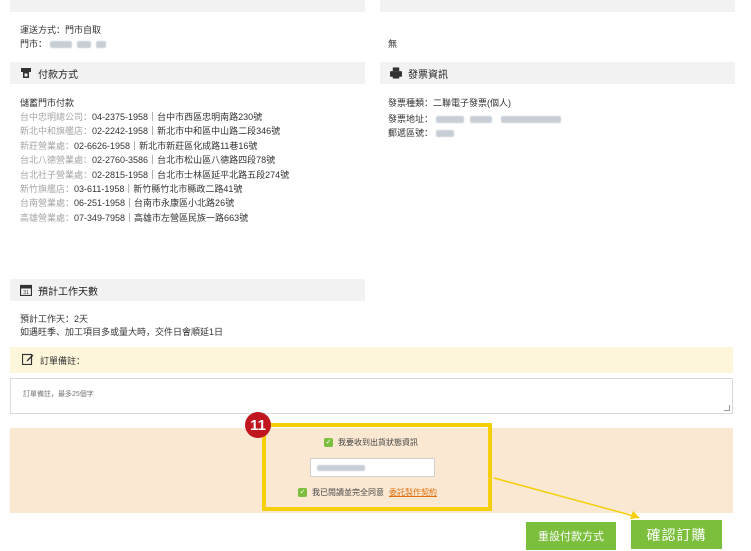 This screenshot has width=751, height=551. Describe the element at coordinates (449, 120) in the screenshot. I see `invoice-address-redacted` at that location.